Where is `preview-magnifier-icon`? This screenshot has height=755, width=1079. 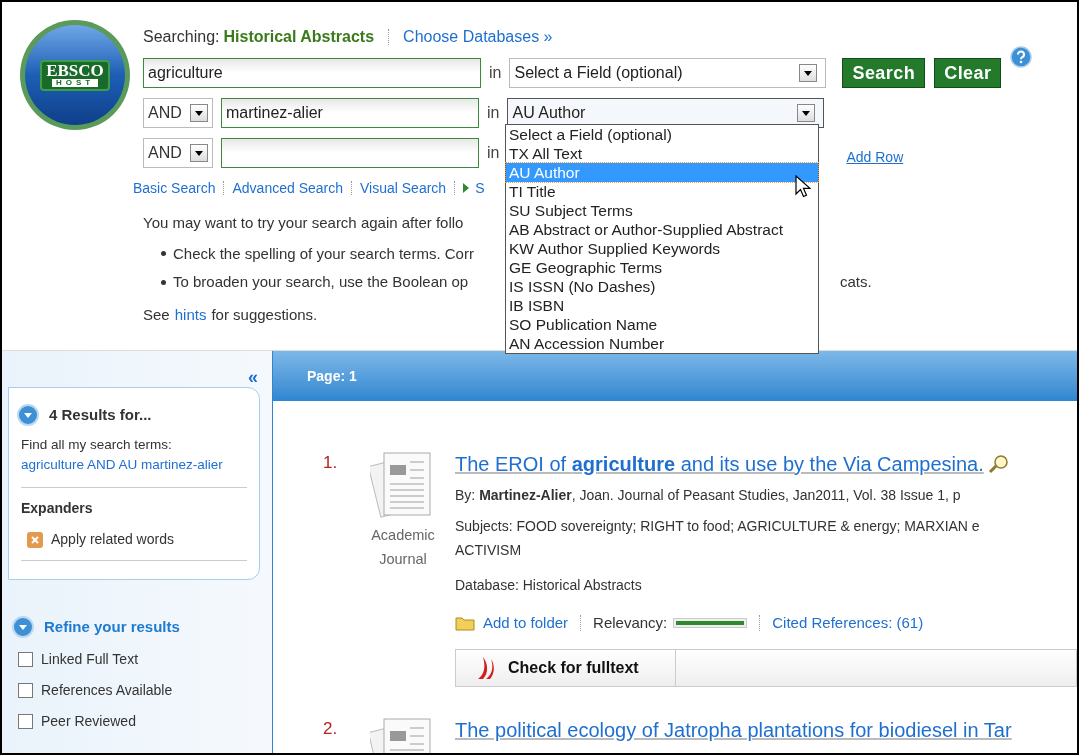 preview-magnifier-icon is located at coordinates (998, 464).